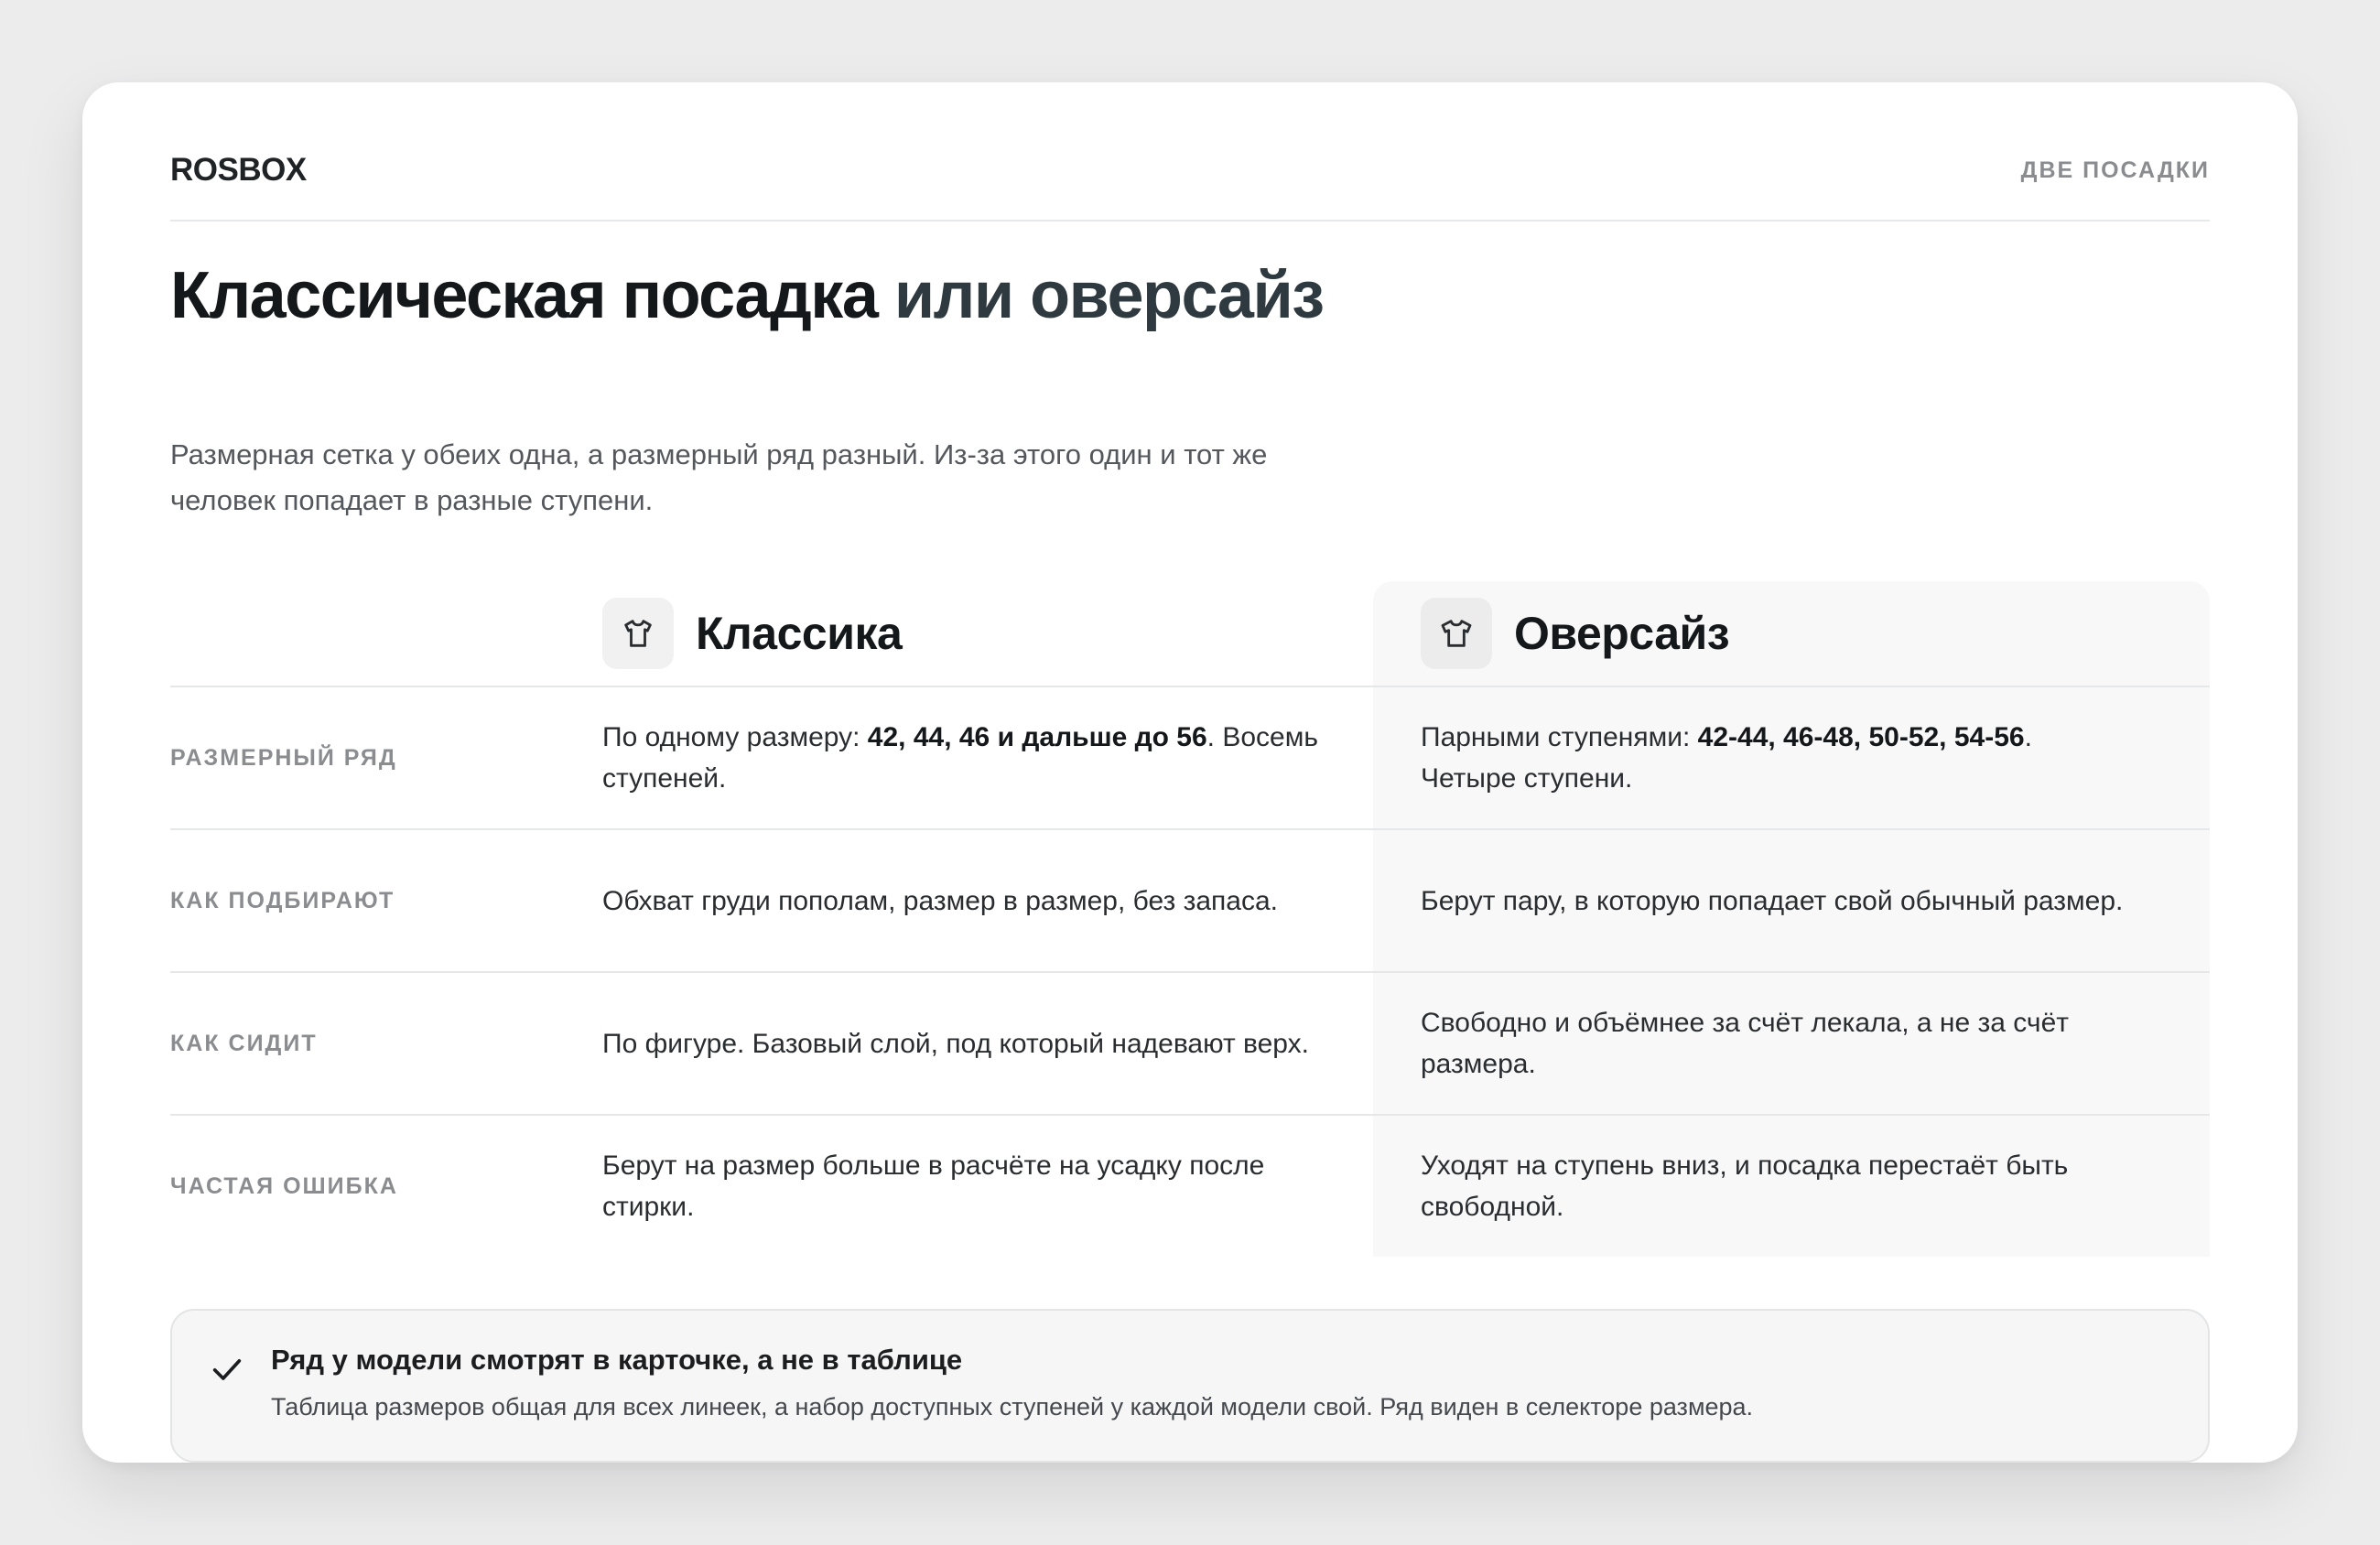 Image resolution: width=2380 pixels, height=1545 pixels. What do you see at coordinates (1190, 170) in the screenshot?
I see `top-bar: ROSBOX ДВЕ ПОСАДКИ` at bounding box center [1190, 170].